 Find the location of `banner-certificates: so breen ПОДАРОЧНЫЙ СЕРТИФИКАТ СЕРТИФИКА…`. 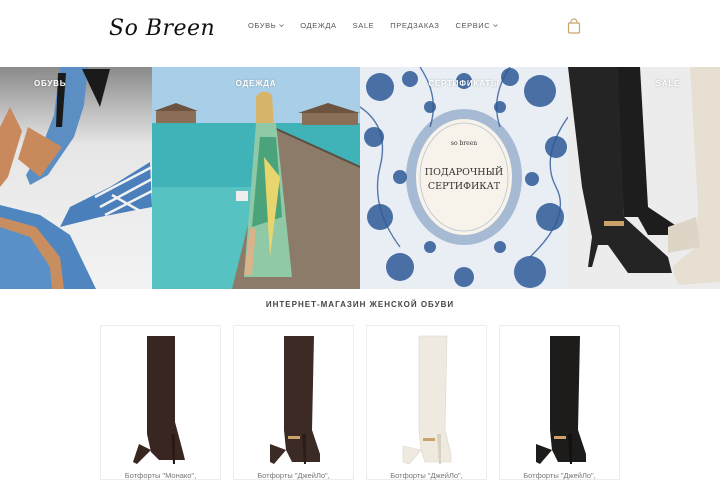

banner-certificates: so breen ПОДАРОЧНЫЙ СЕРТИФИКАТ СЕРТИФИКА… is located at coordinates (464, 178).